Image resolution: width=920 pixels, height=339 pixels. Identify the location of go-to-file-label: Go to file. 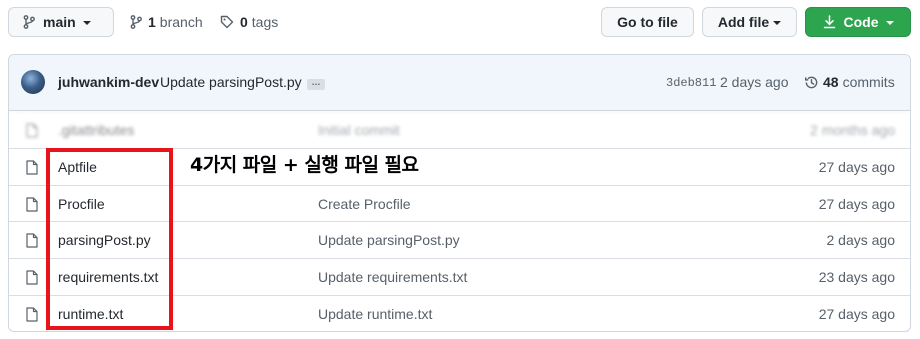
(647, 22).